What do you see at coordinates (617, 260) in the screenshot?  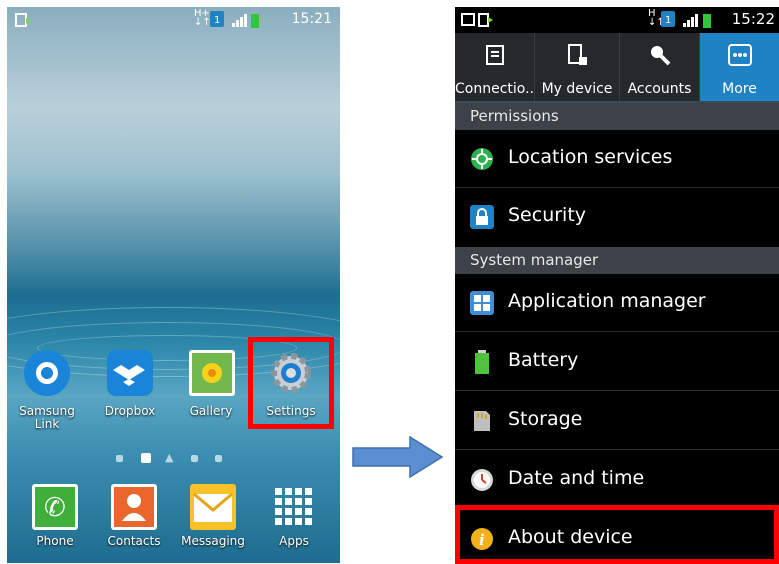 I see `section-header: System manager` at bounding box center [617, 260].